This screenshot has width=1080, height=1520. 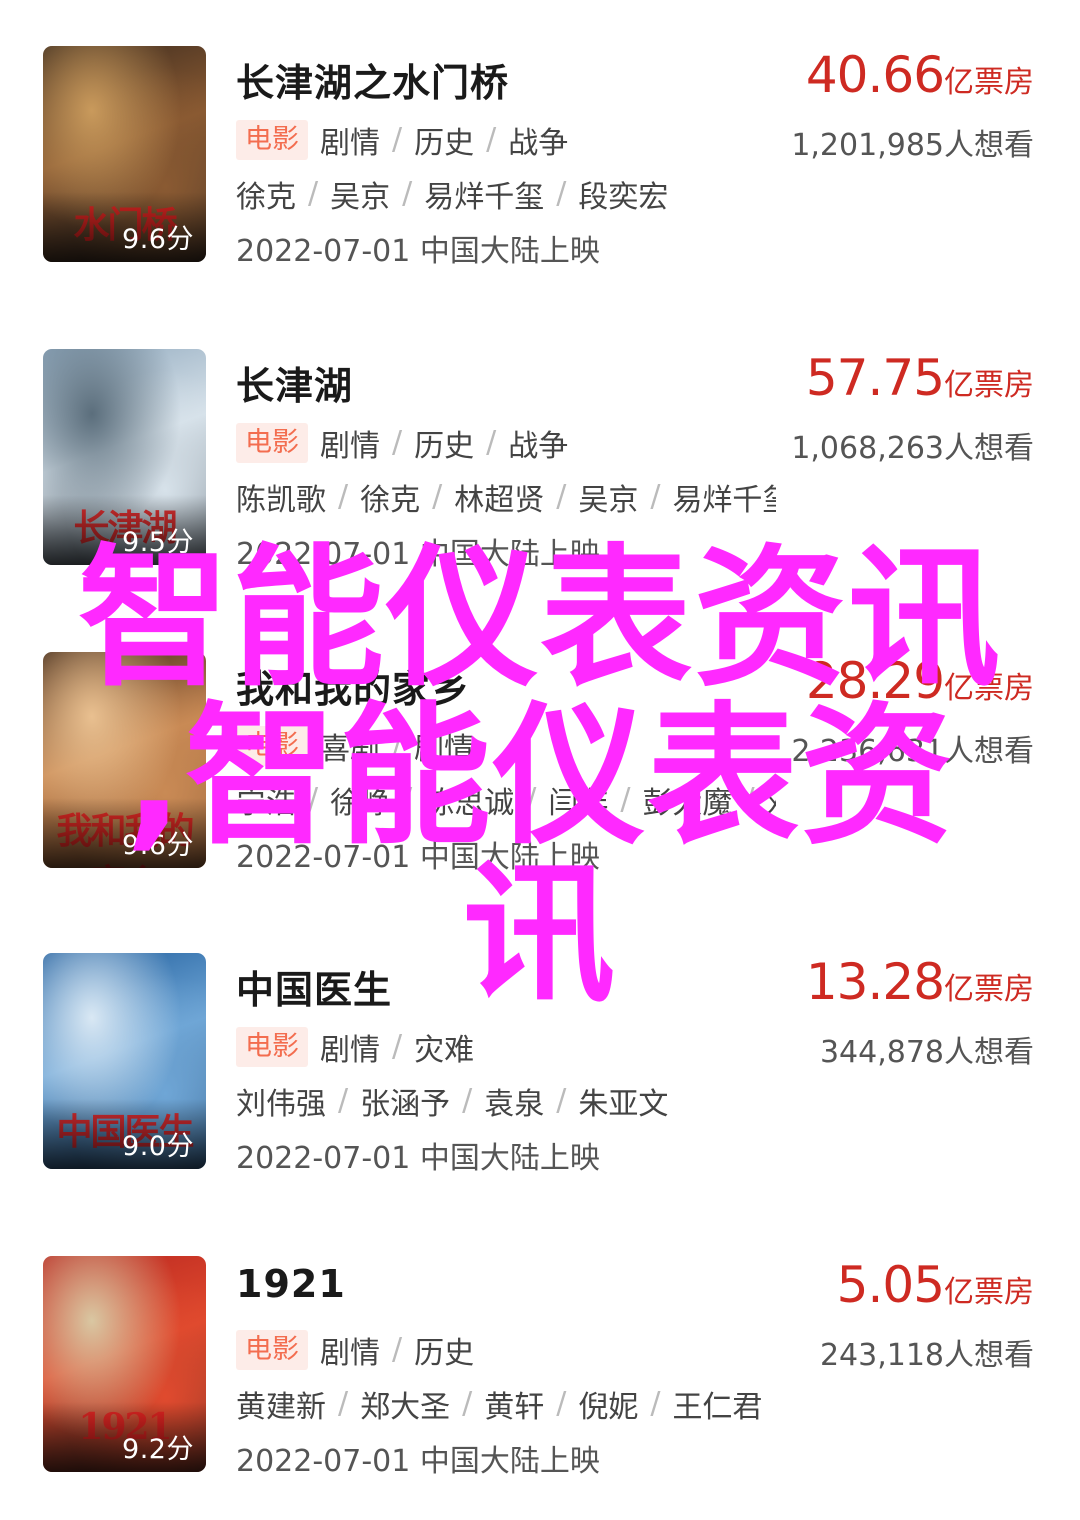 What do you see at coordinates (724, 500) in the screenshot?
I see `cast-name: 易烊千玺` at bounding box center [724, 500].